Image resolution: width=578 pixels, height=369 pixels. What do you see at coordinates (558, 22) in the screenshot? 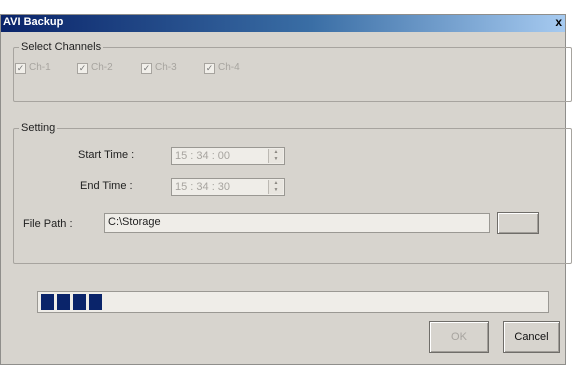
I see `close-button: x` at bounding box center [558, 22].